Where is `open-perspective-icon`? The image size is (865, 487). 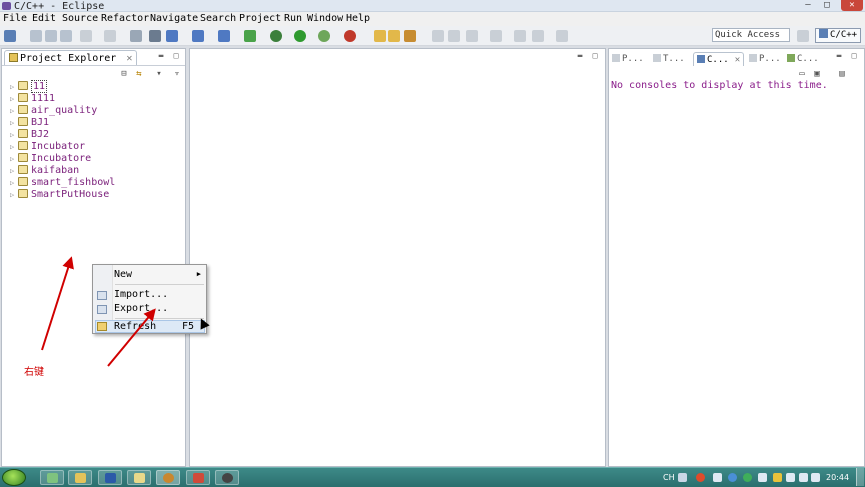
open-perspective-icon is located at coordinates (803, 36).